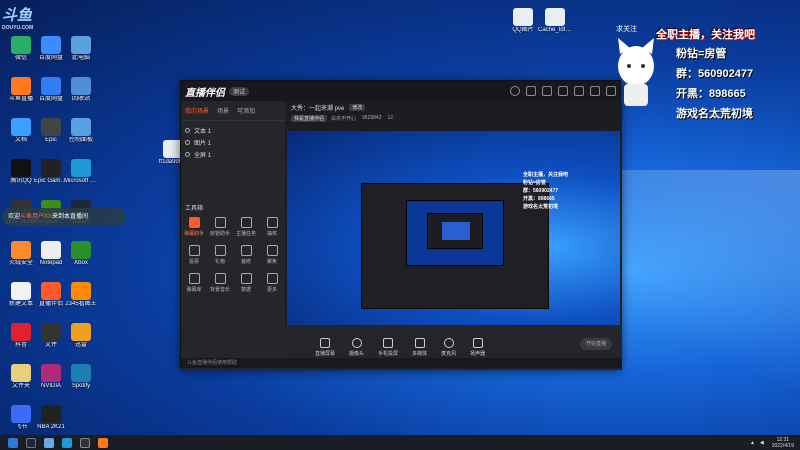  I want to click on tool-button: 更多, so click(272, 283).